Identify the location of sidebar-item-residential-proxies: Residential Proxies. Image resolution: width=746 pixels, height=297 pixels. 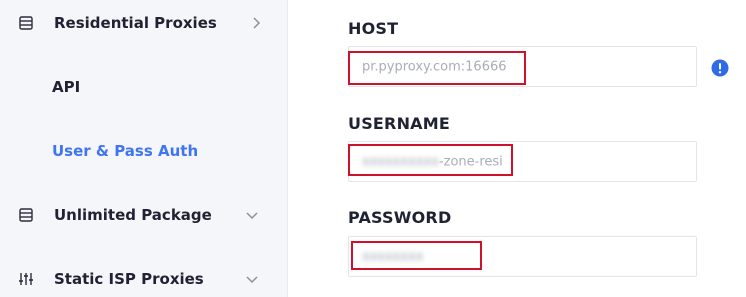
(144, 23).